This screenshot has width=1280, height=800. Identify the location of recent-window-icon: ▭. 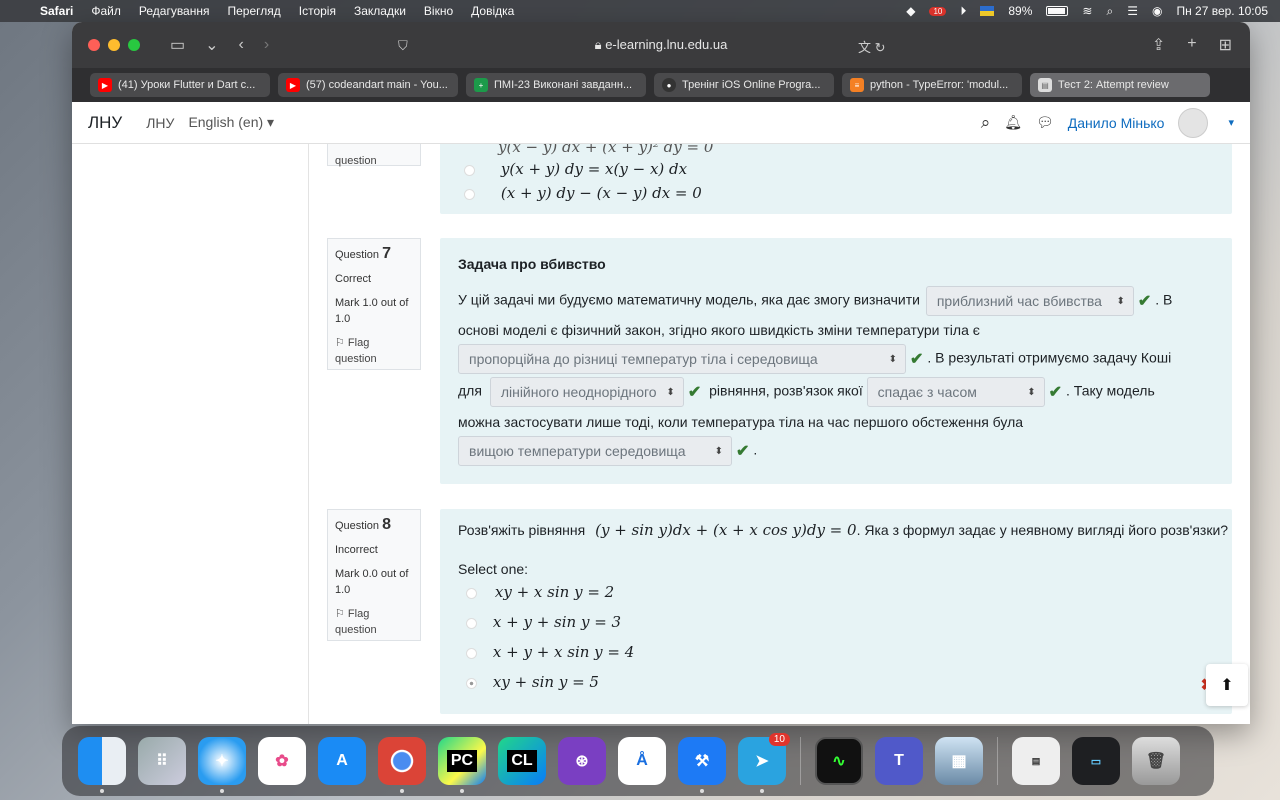
(1096, 761).